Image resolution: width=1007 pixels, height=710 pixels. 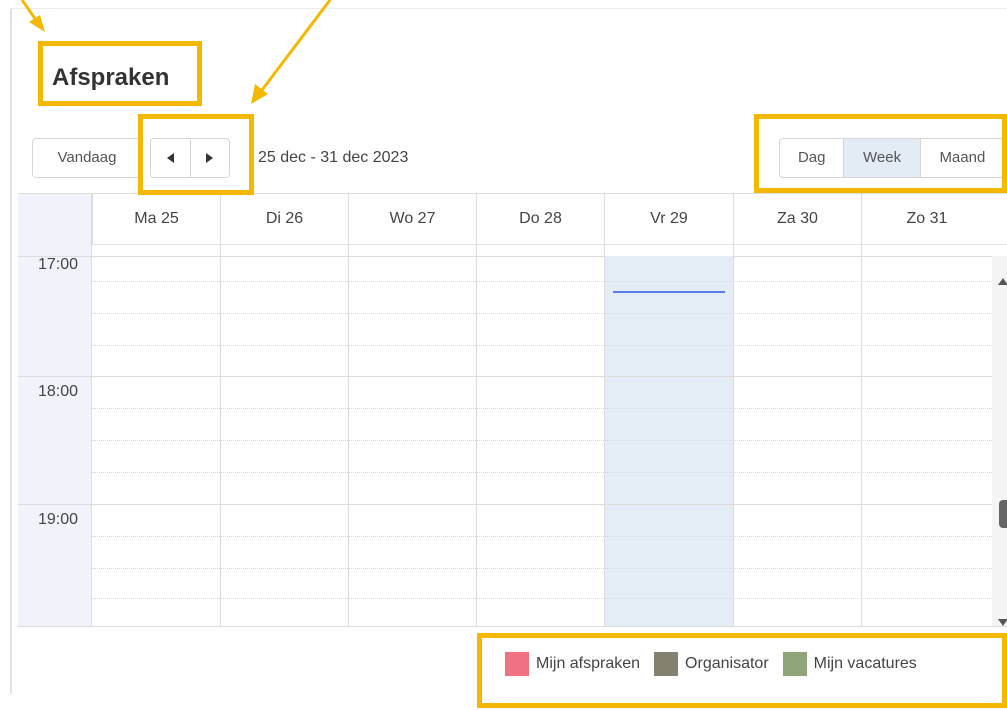 What do you see at coordinates (926, 219) in the screenshot?
I see `day-header-sun: Zo 31` at bounding box center [926, 219].